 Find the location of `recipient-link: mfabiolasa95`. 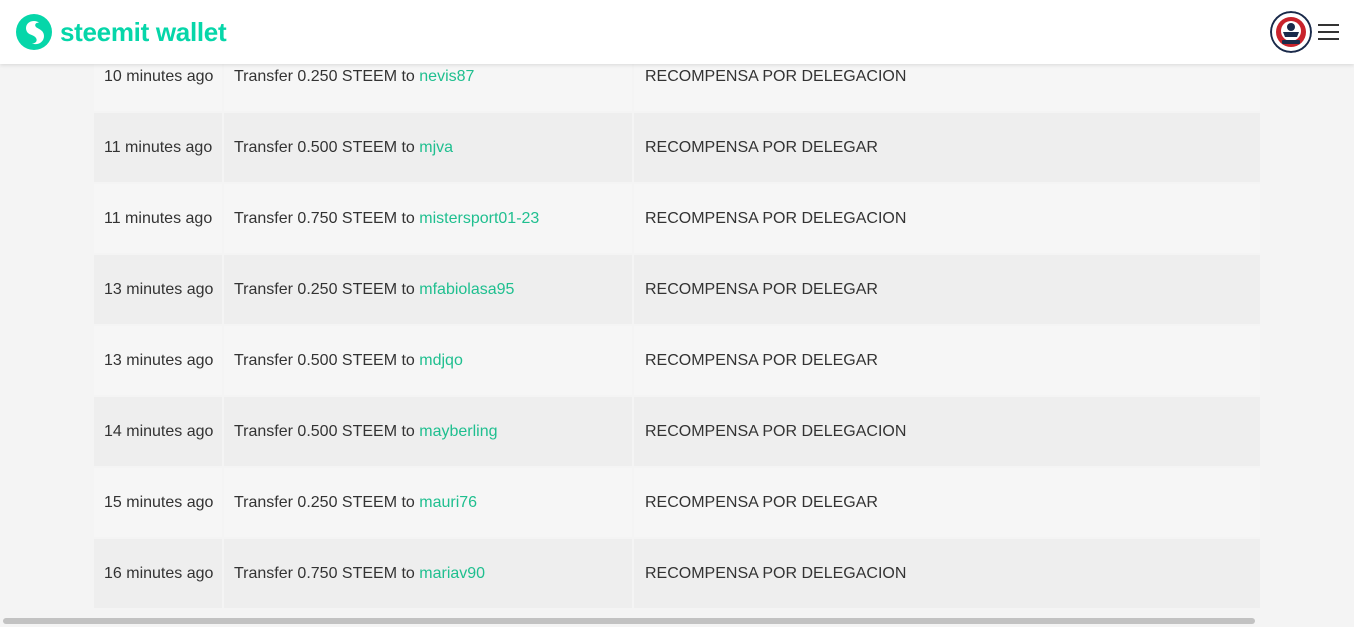

recipient-link: mfabiolasa95 is located at coordinates (466, 289).